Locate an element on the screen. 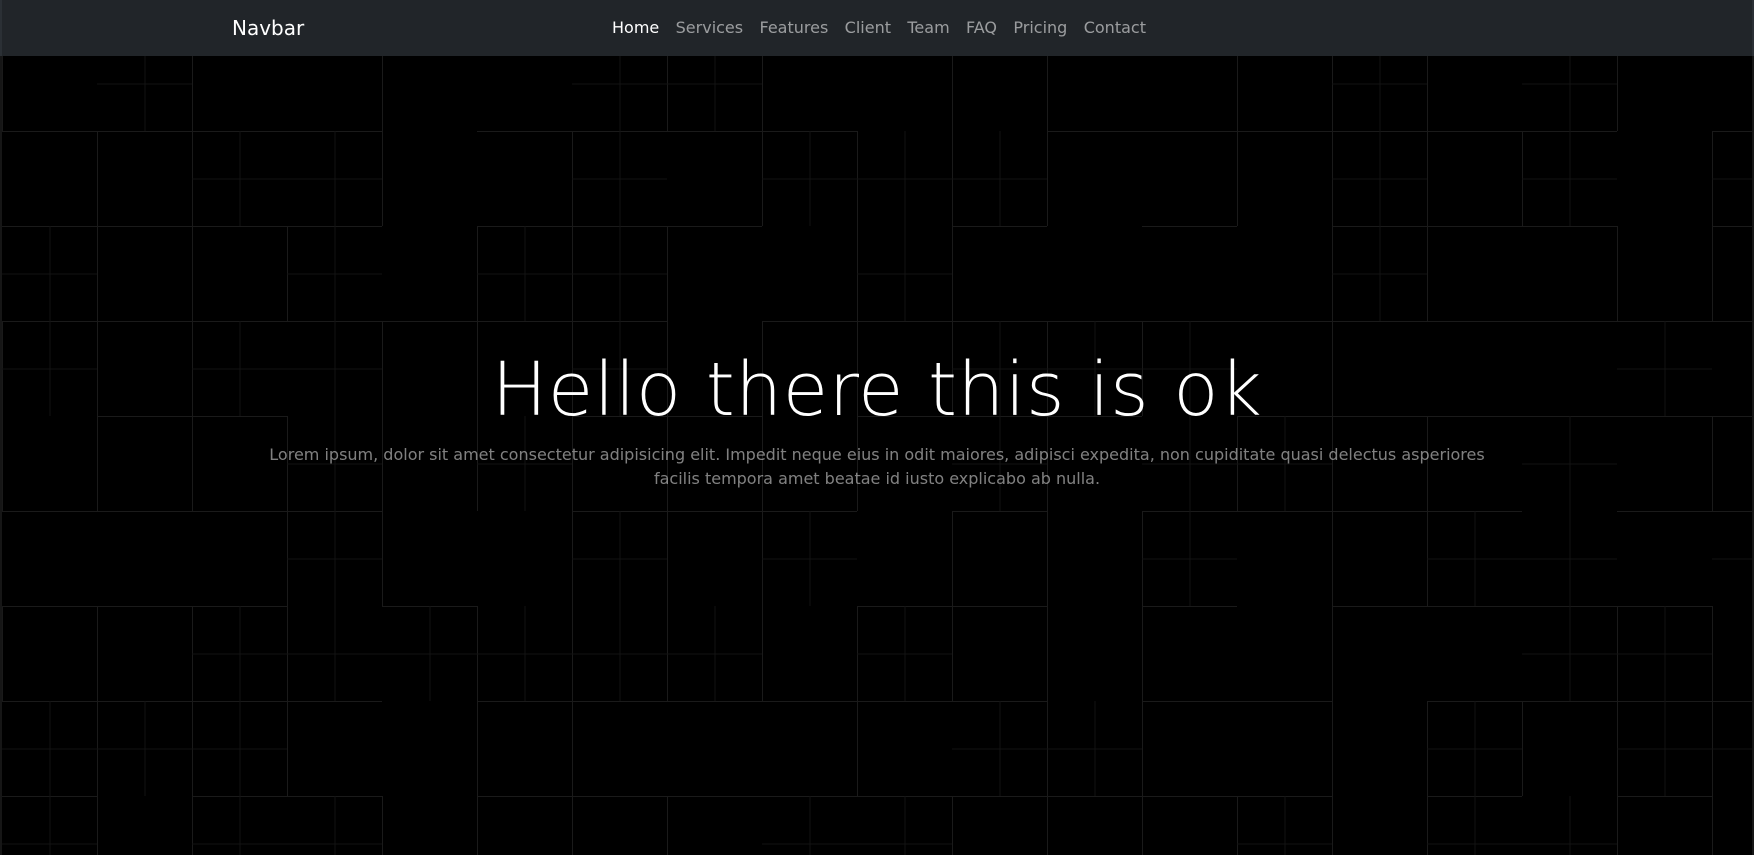 Image resolution: width=1754 pixels, height=855 pixels. nav-link-features: Features is located at coordinates (793, 28).